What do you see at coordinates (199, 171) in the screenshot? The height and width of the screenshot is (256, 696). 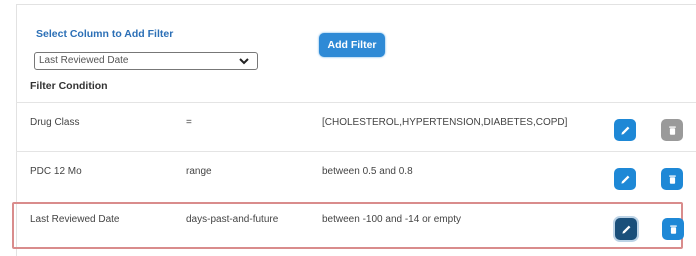 I see `filter-operator: range` at bounding box center [199, 171].